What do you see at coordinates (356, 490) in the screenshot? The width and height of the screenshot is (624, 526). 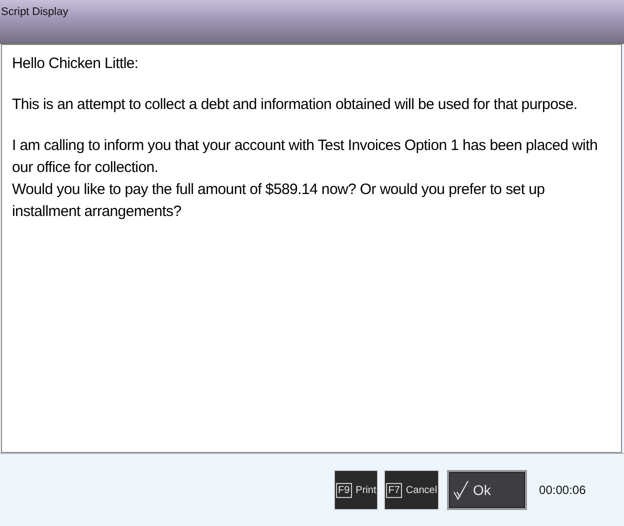 I see `key-button: F9 Print` at bounding box center [356, 490].